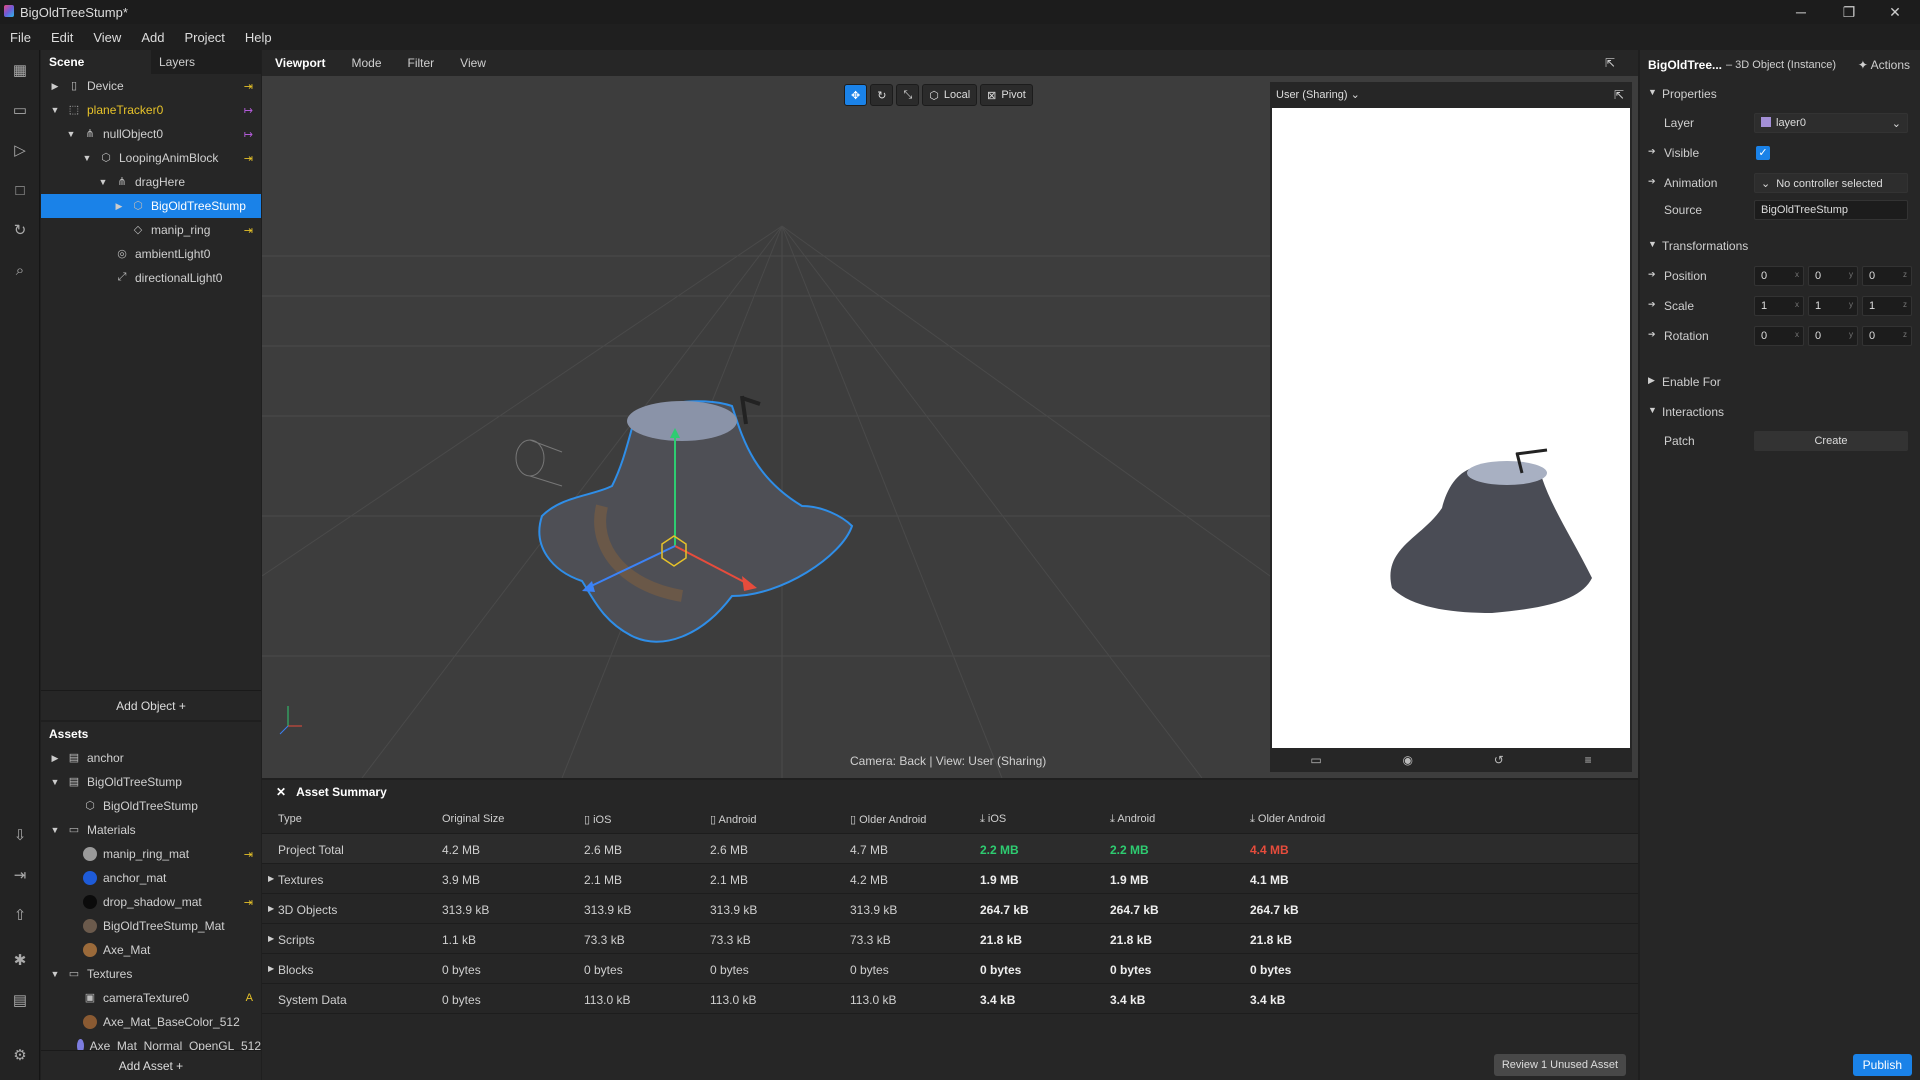  Describe the element at coordinates (1831, 210) in the screenshot. I see `source-field: BigOldTreeStump` at that location.